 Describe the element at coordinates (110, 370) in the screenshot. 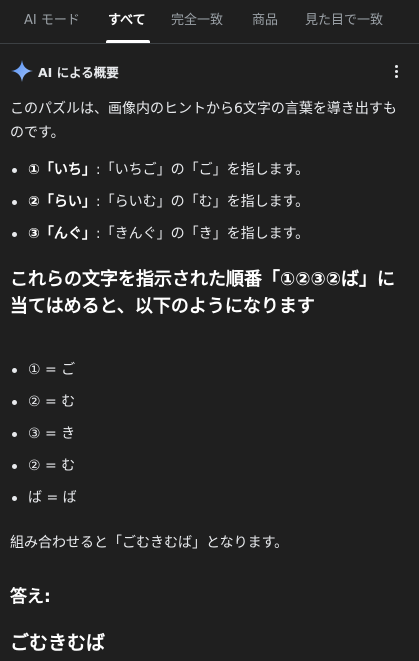

I see `list-item: ① = ご` at that location.